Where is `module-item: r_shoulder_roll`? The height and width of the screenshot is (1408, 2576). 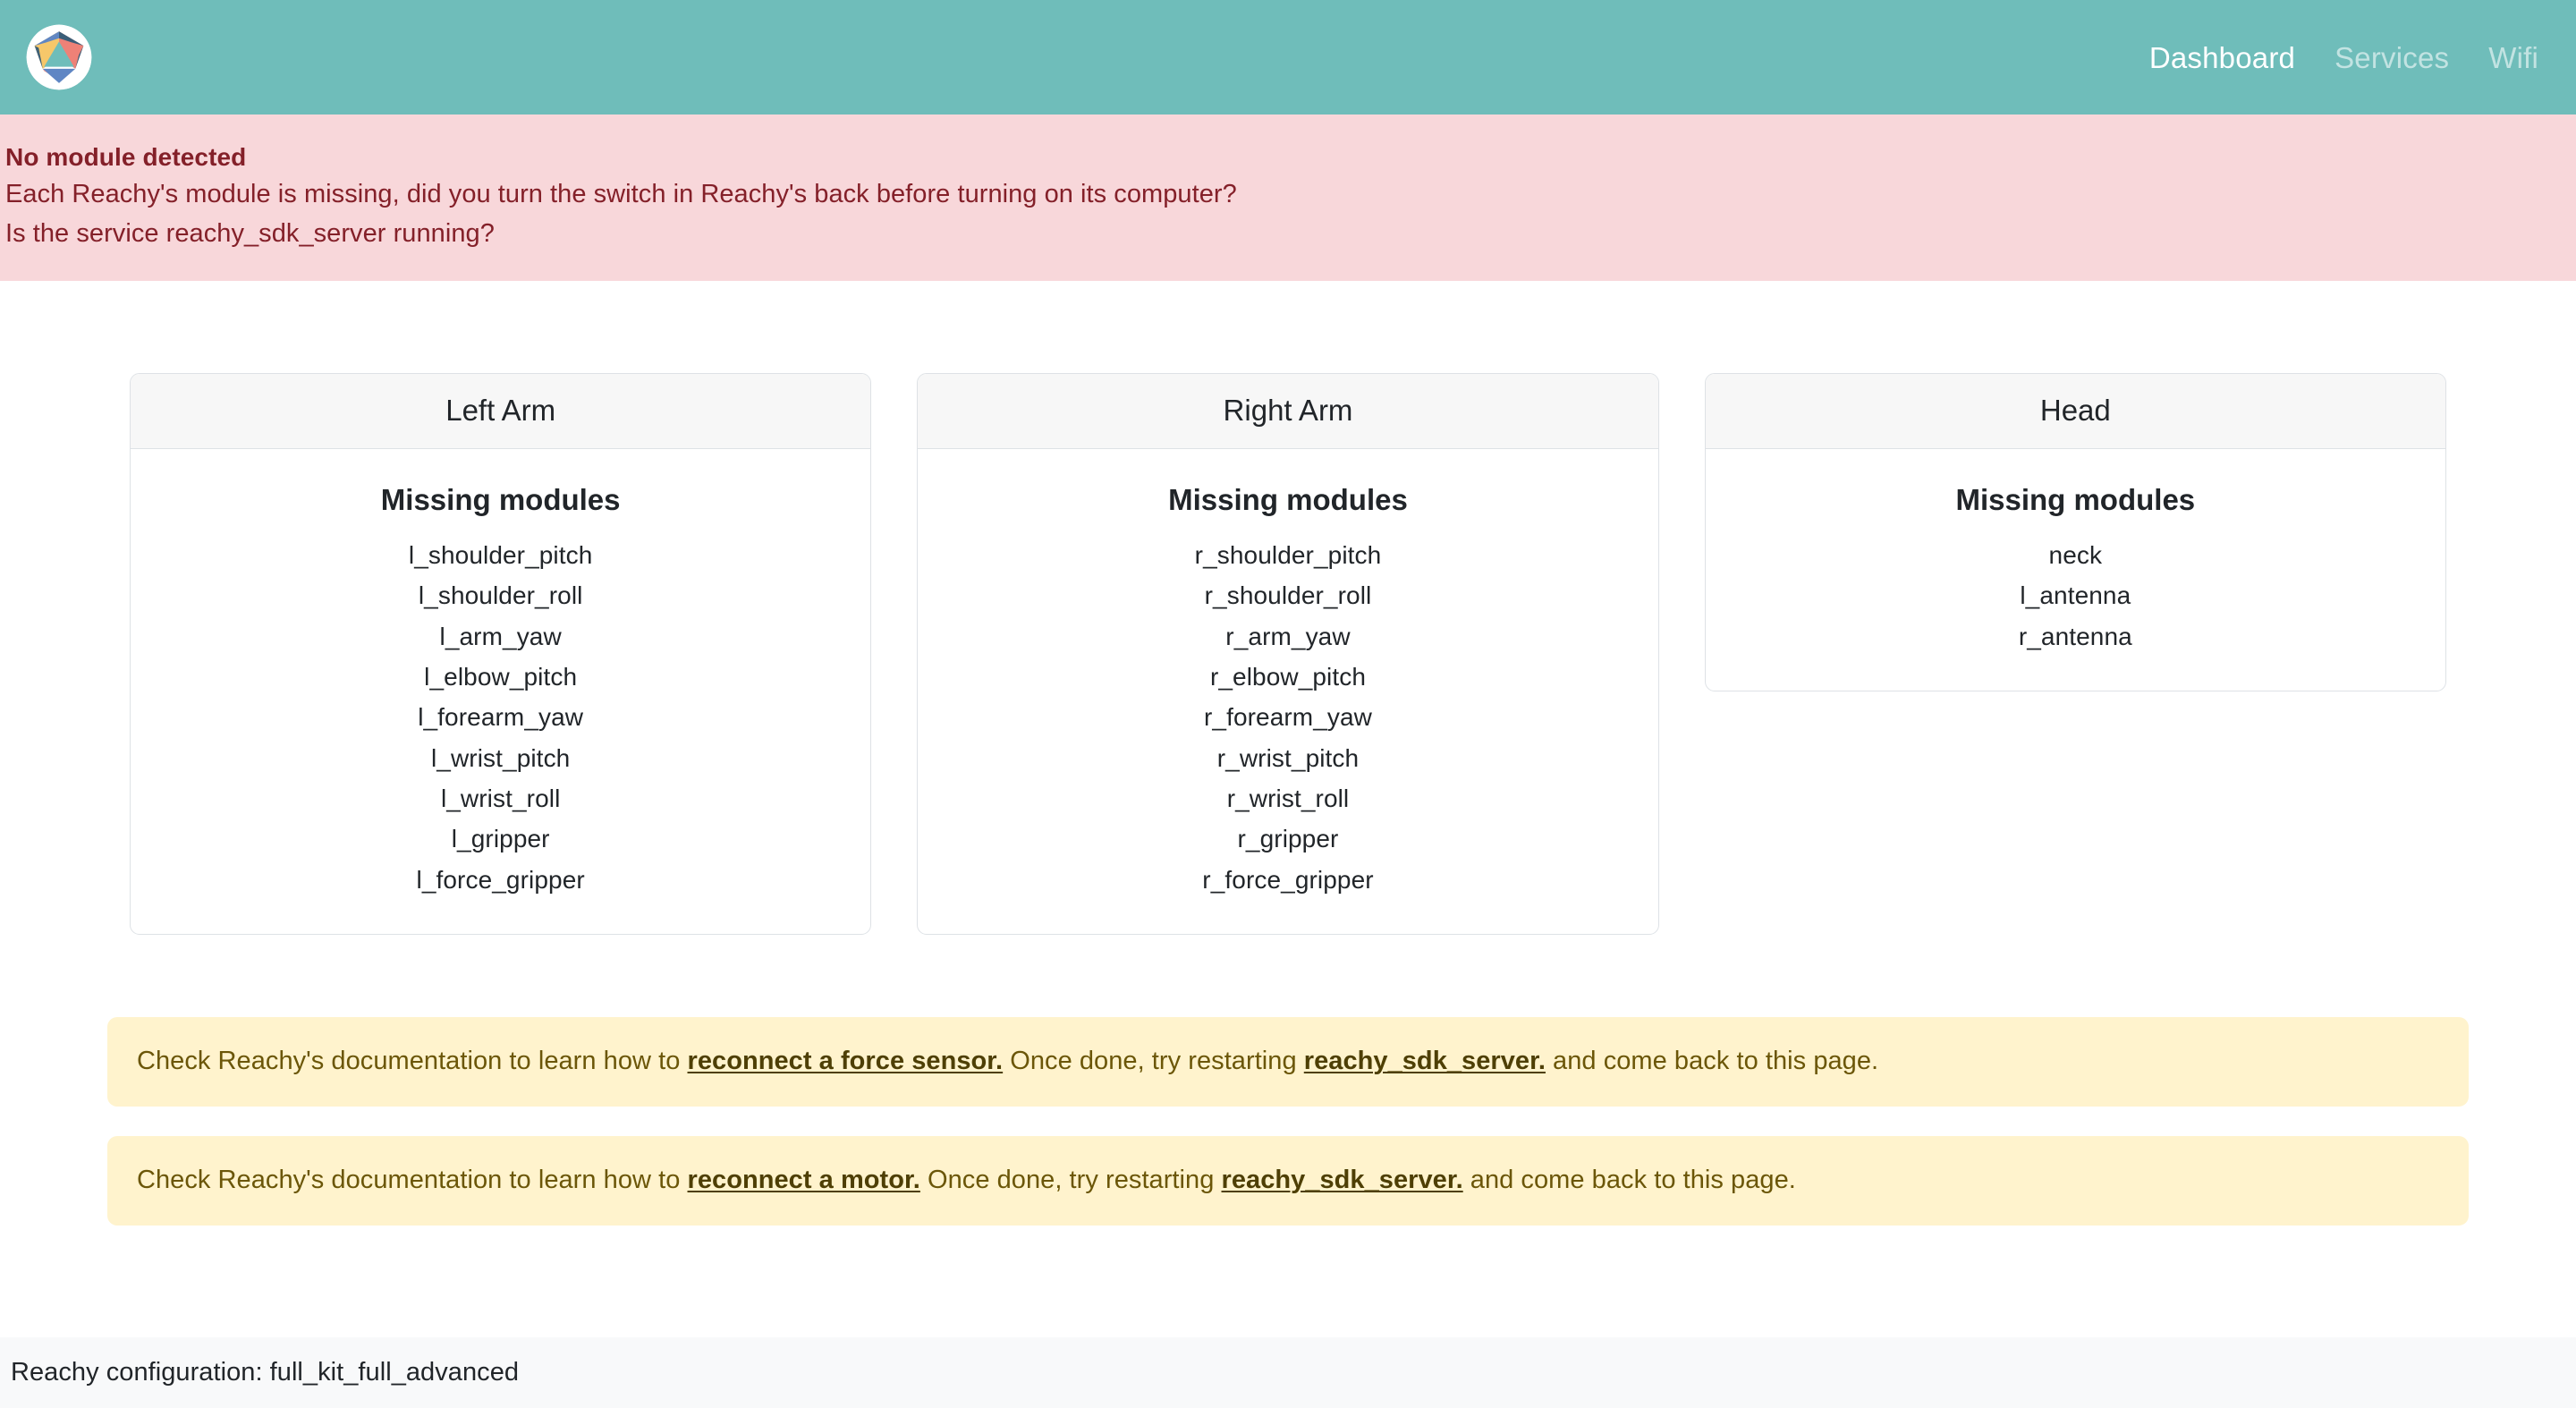 module-item: r_shoulder_roll is located at coordinates (1288, 595).